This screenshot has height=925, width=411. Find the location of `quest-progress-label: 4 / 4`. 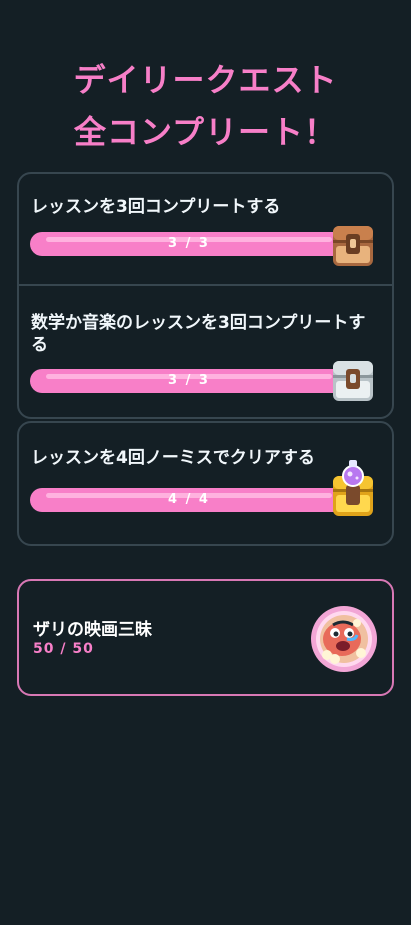

quest-progress-label: 4 / 4 is located at coordinates (189, 499).